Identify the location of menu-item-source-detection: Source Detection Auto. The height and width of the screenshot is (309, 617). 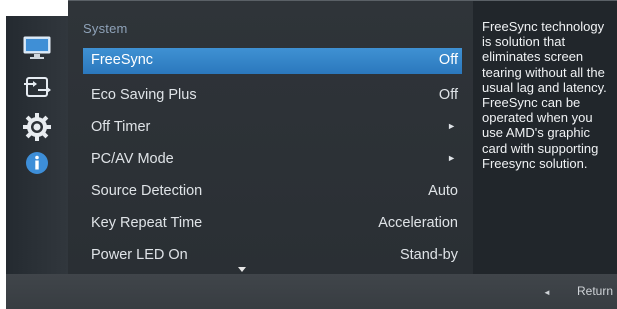
(272, 192).